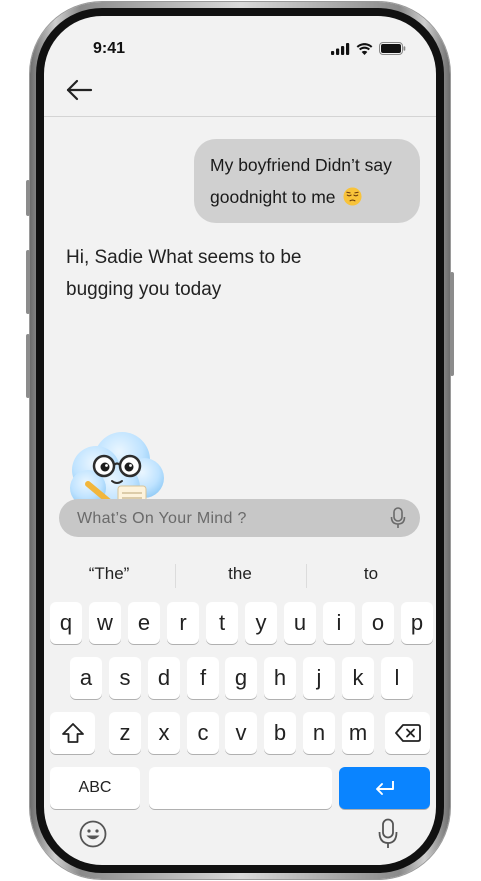  I want to click on pensive-face-emoji-icon, so click(352, 196).